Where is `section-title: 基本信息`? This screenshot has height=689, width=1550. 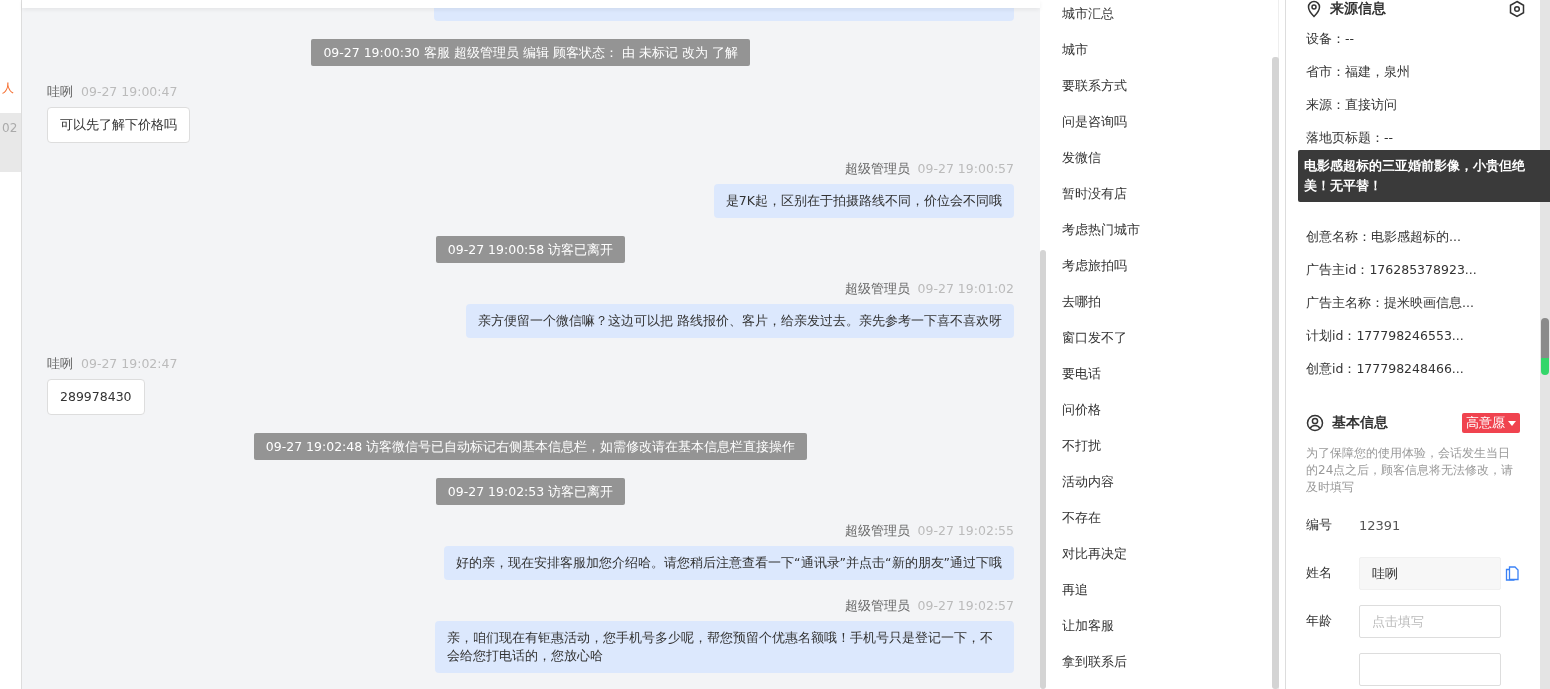
section-title: 基本信息 is located at coordinates (1360, 423).